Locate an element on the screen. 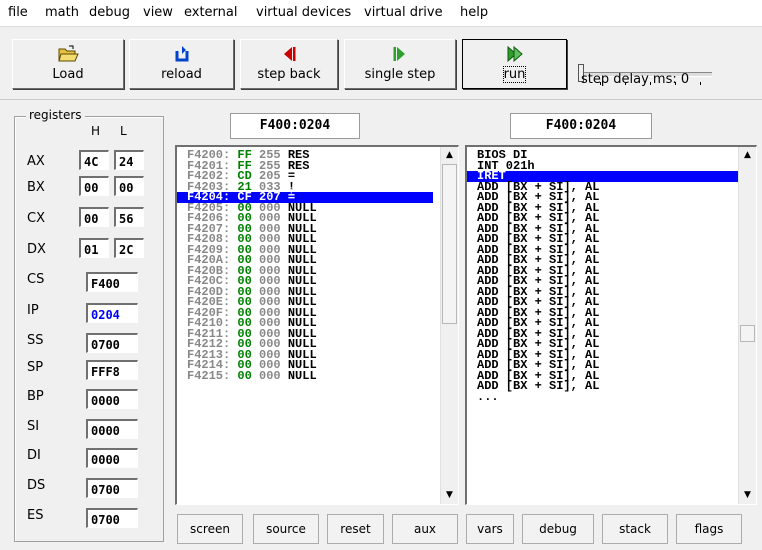  source-button: source is located at coordinates (286, 529).